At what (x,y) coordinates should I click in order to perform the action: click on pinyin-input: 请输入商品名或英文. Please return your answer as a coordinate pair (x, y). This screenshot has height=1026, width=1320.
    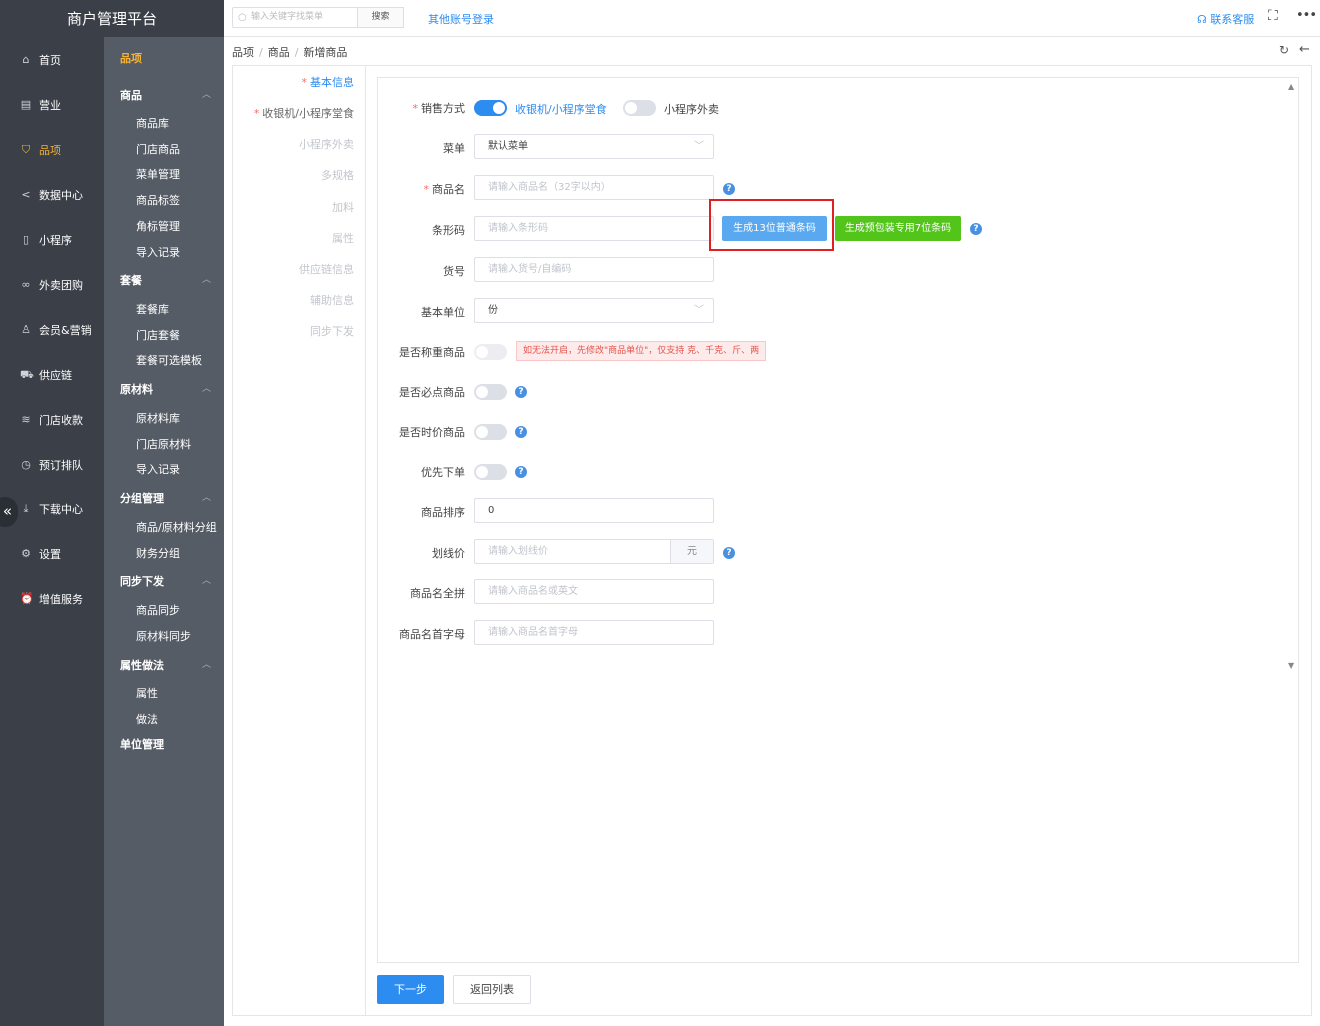
    Looking at the image, I should click on (594, 591).